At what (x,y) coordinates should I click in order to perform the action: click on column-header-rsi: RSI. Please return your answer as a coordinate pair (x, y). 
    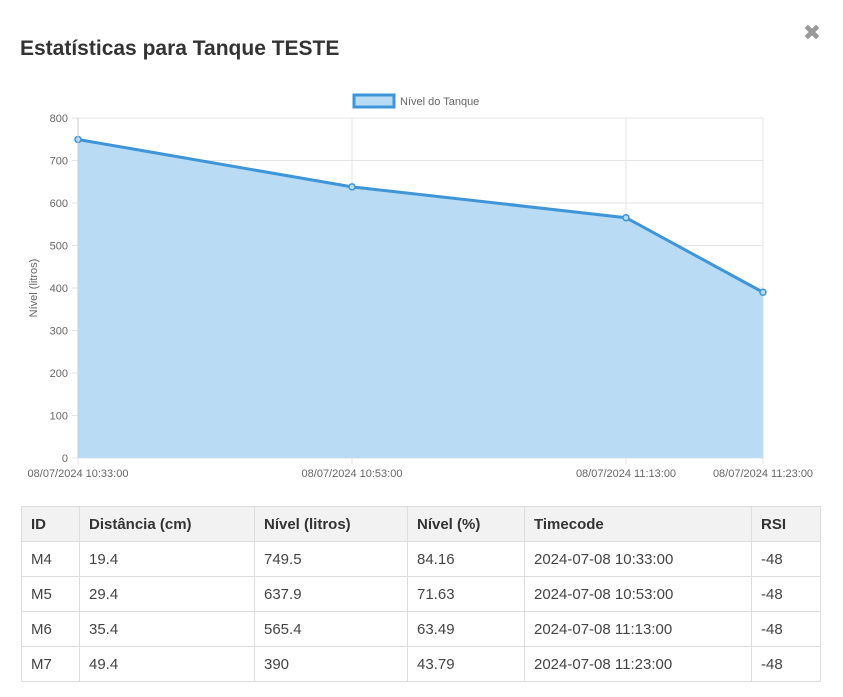
    Looking at the image, I should click on (786, 524).